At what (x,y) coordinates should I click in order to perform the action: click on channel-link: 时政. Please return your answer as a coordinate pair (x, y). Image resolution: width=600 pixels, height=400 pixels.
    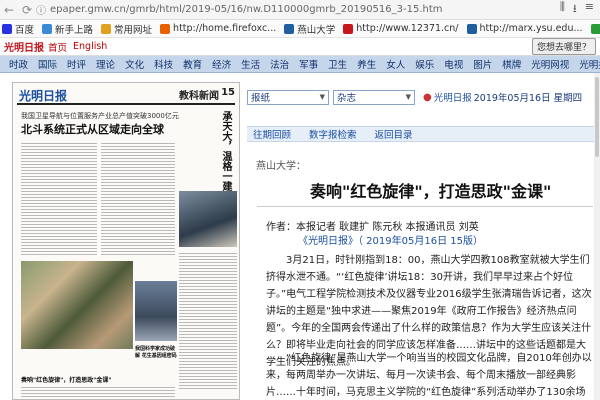
    Looking at the image, I should click on (18, 64).